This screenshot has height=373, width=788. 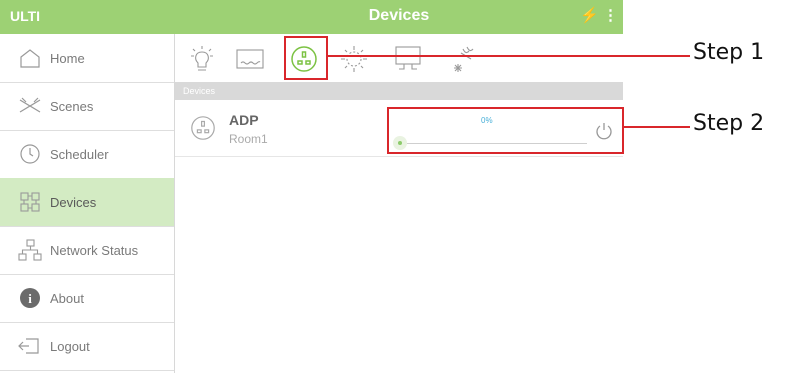 I want to click on sidebar-item-label: Scenes, so click(x=72, y=106).